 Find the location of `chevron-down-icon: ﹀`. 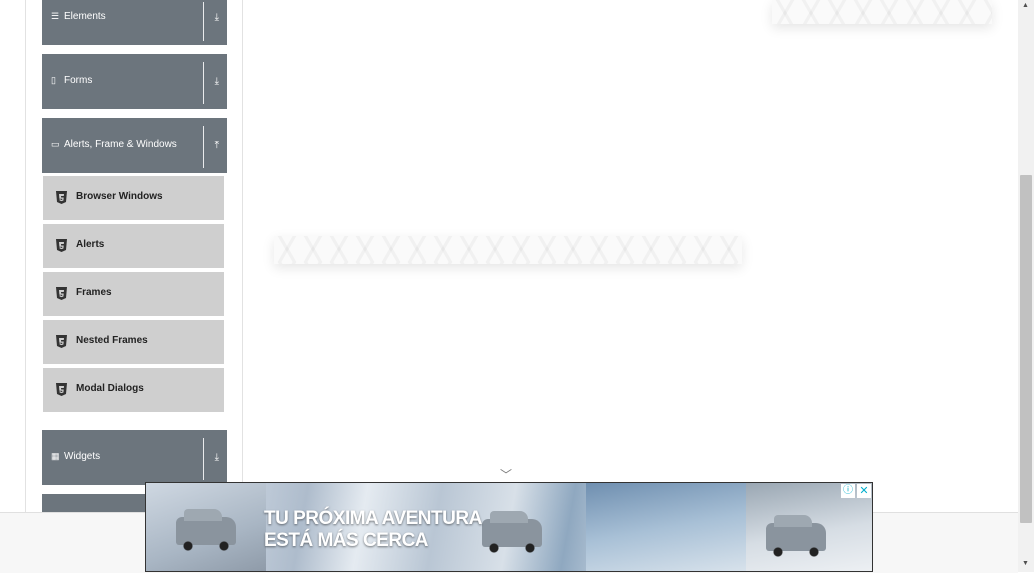

chevron-down-icon: ﹀ is located at coordinates (506, 474).